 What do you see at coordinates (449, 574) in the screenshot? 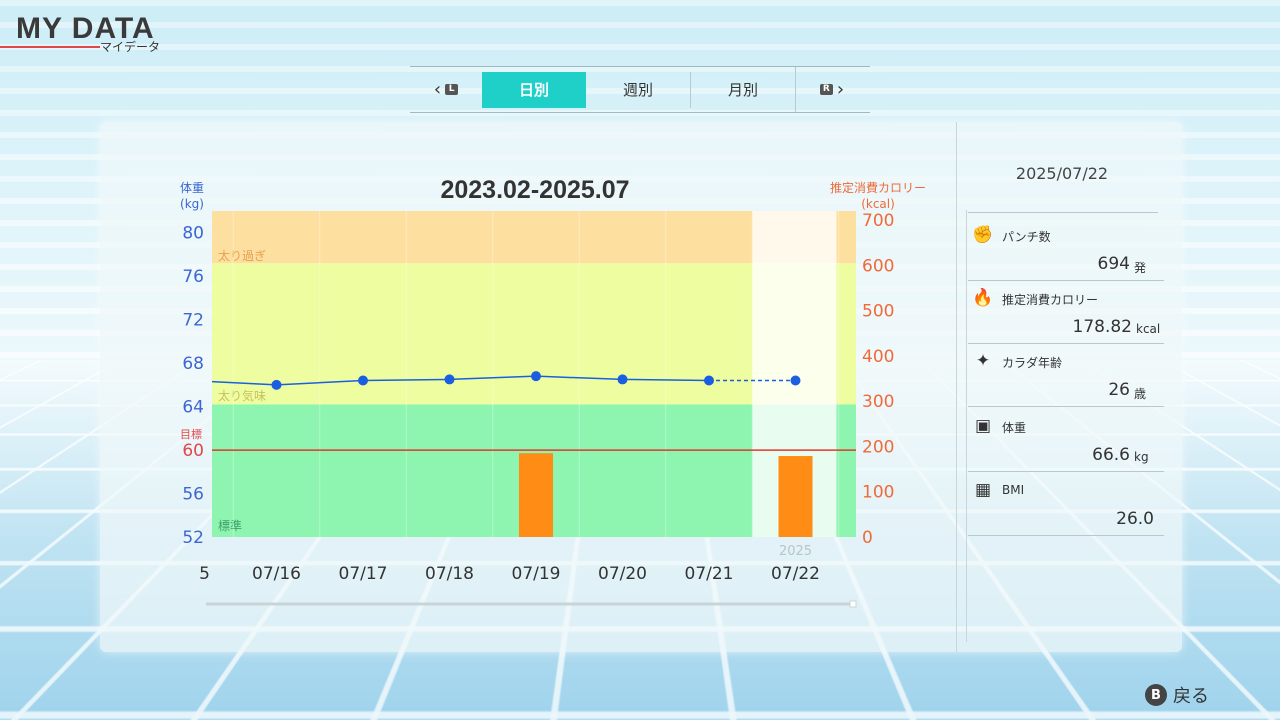
I see `x-axis-tick: 07/18` at bounding box center [449, 574].